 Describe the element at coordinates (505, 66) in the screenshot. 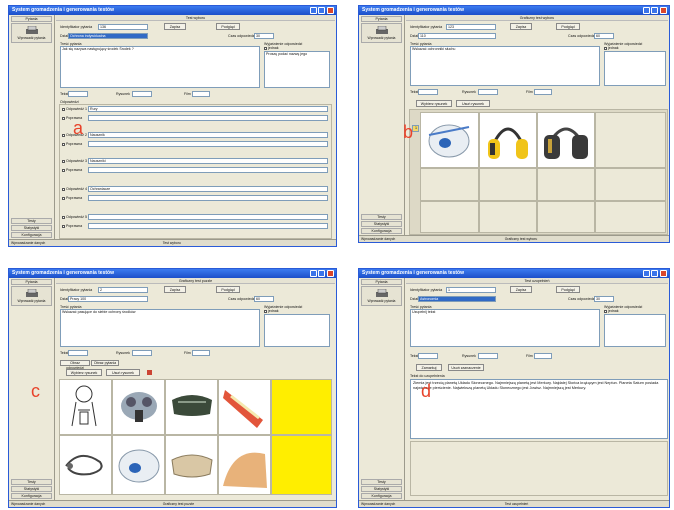

I see `question-textarea: Wskazać ochronniki słuchu` at that location.